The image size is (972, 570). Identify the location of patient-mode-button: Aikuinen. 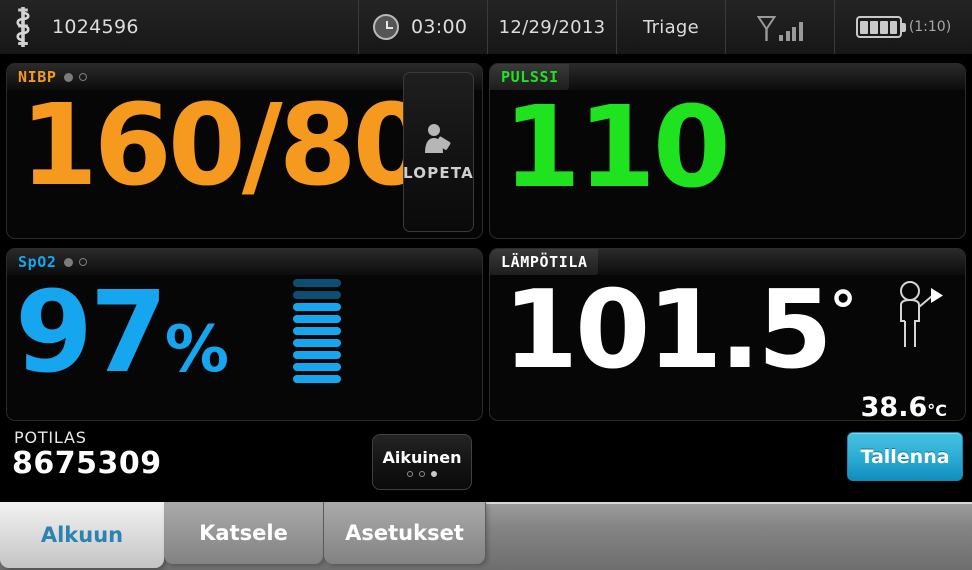
(422, 462).